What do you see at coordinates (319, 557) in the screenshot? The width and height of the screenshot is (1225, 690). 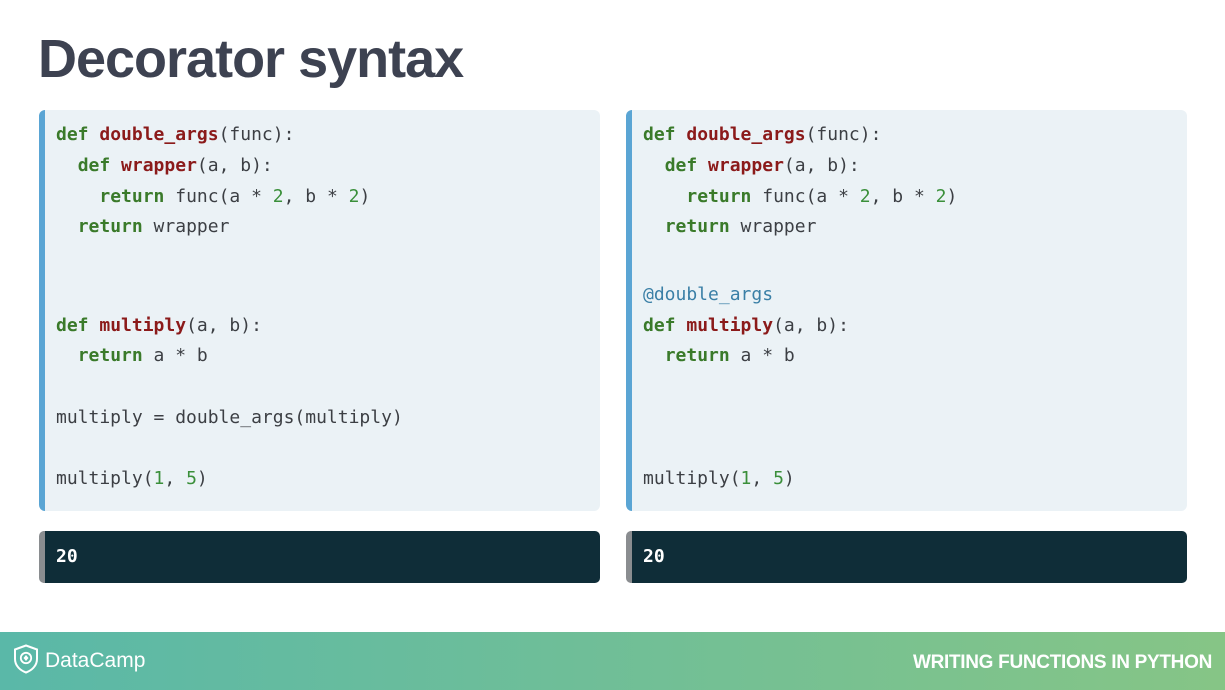 I see `output-block-left: 20` at bounding box center [319, 557].